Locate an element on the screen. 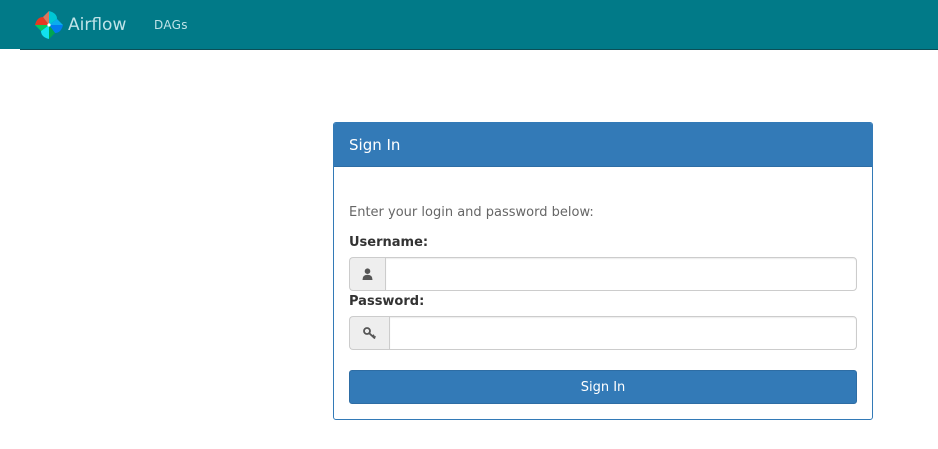  password-label: Password: is located at coordinates (387, 301).